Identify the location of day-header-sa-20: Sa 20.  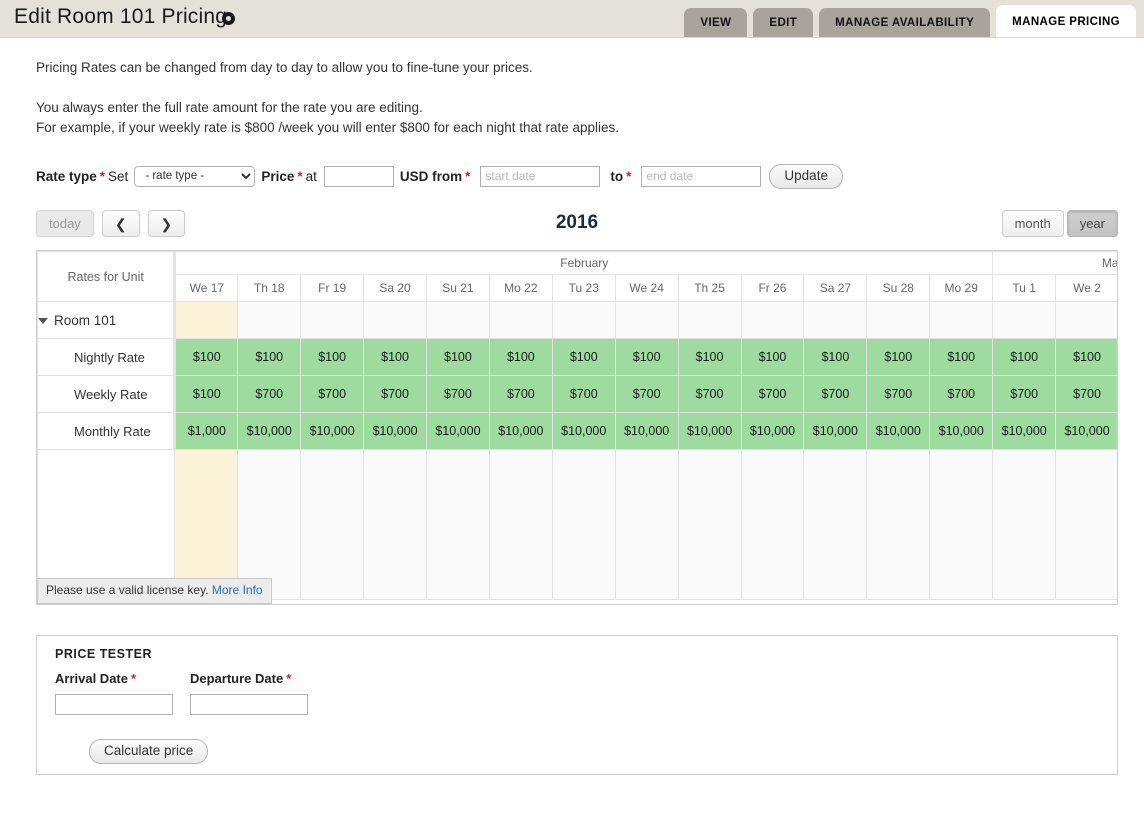
(395, 288).